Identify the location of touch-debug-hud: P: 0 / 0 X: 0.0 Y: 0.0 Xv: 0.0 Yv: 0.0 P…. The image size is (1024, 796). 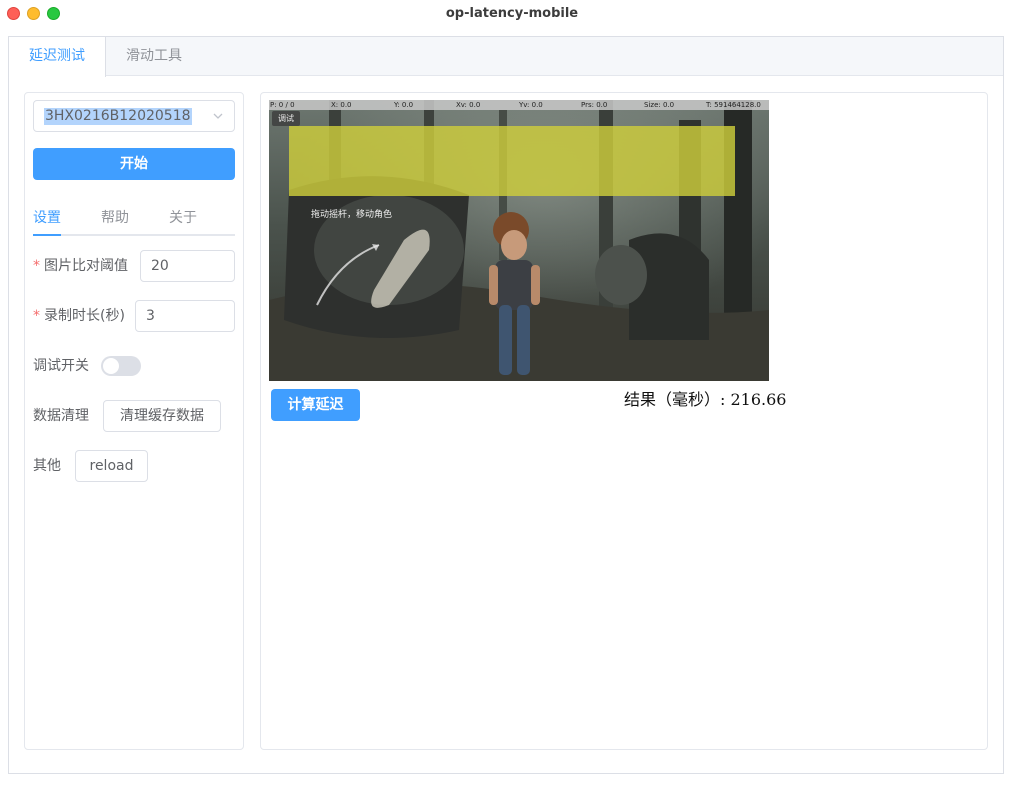
(519, 105).